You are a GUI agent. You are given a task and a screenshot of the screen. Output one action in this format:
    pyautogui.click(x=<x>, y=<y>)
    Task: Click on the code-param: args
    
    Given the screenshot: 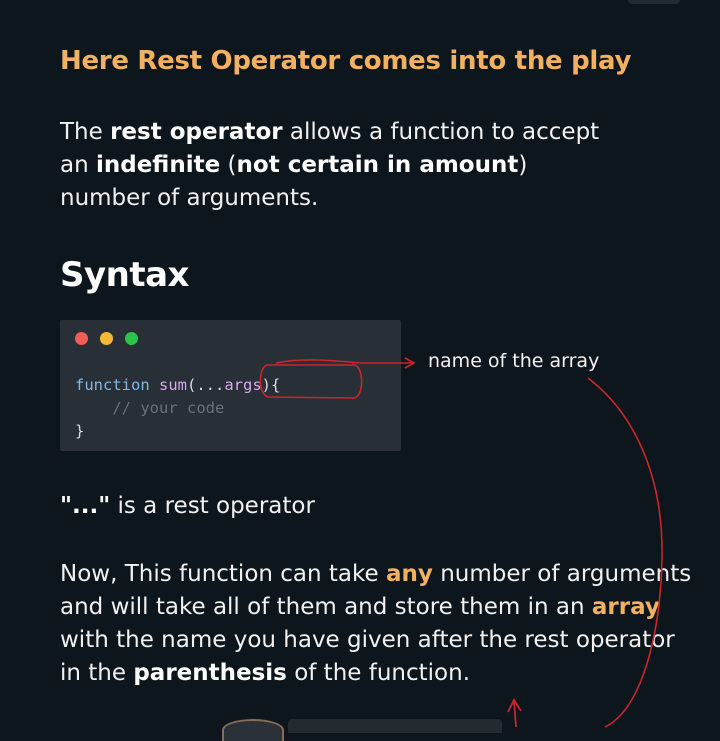 What is the action you would take?
    pyautogui.click(x=243, y=385)
    